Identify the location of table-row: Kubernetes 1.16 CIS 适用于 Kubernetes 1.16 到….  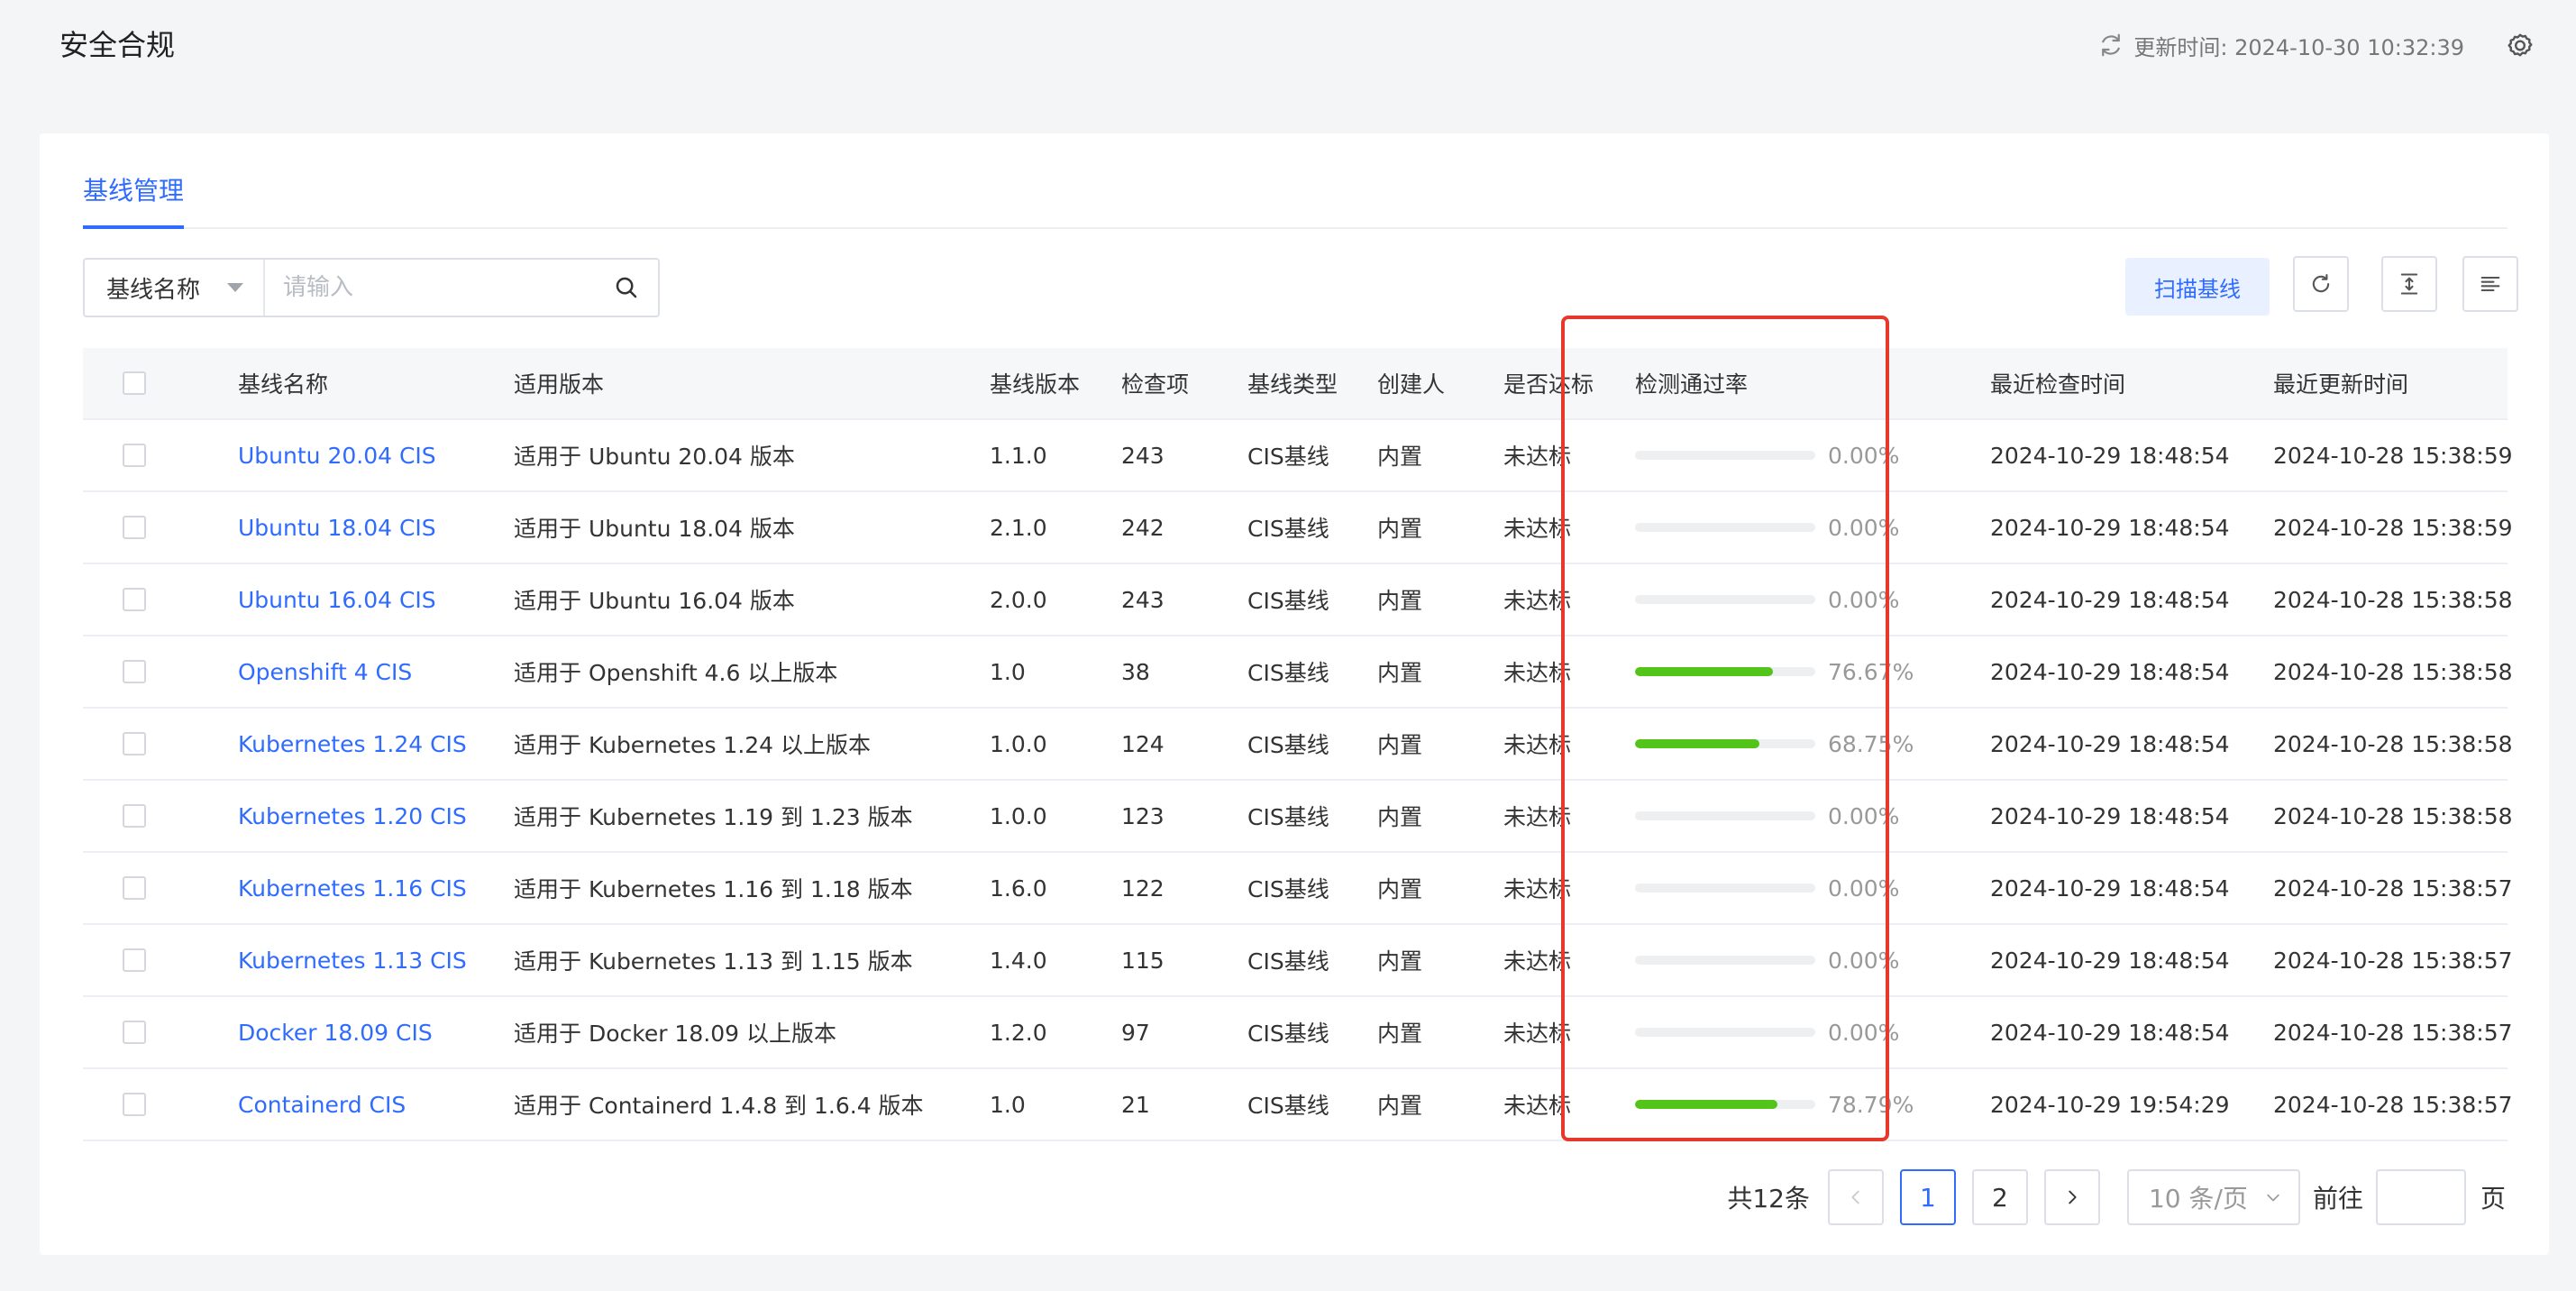
(1298, 889).